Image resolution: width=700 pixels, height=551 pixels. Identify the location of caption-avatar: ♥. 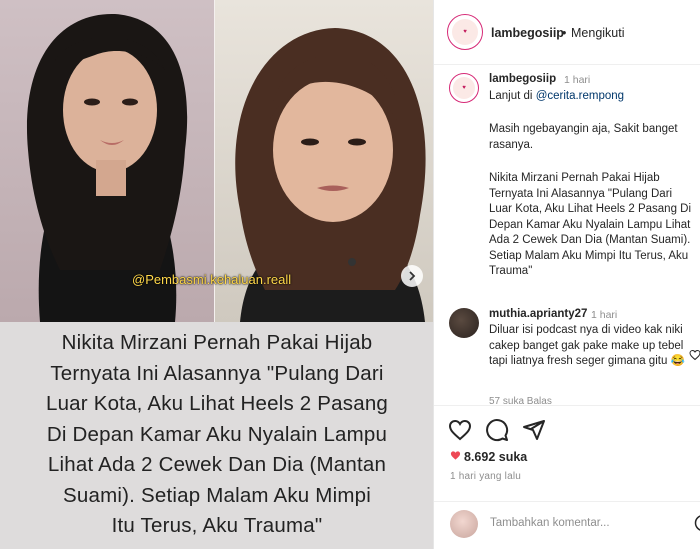
(464, 88).